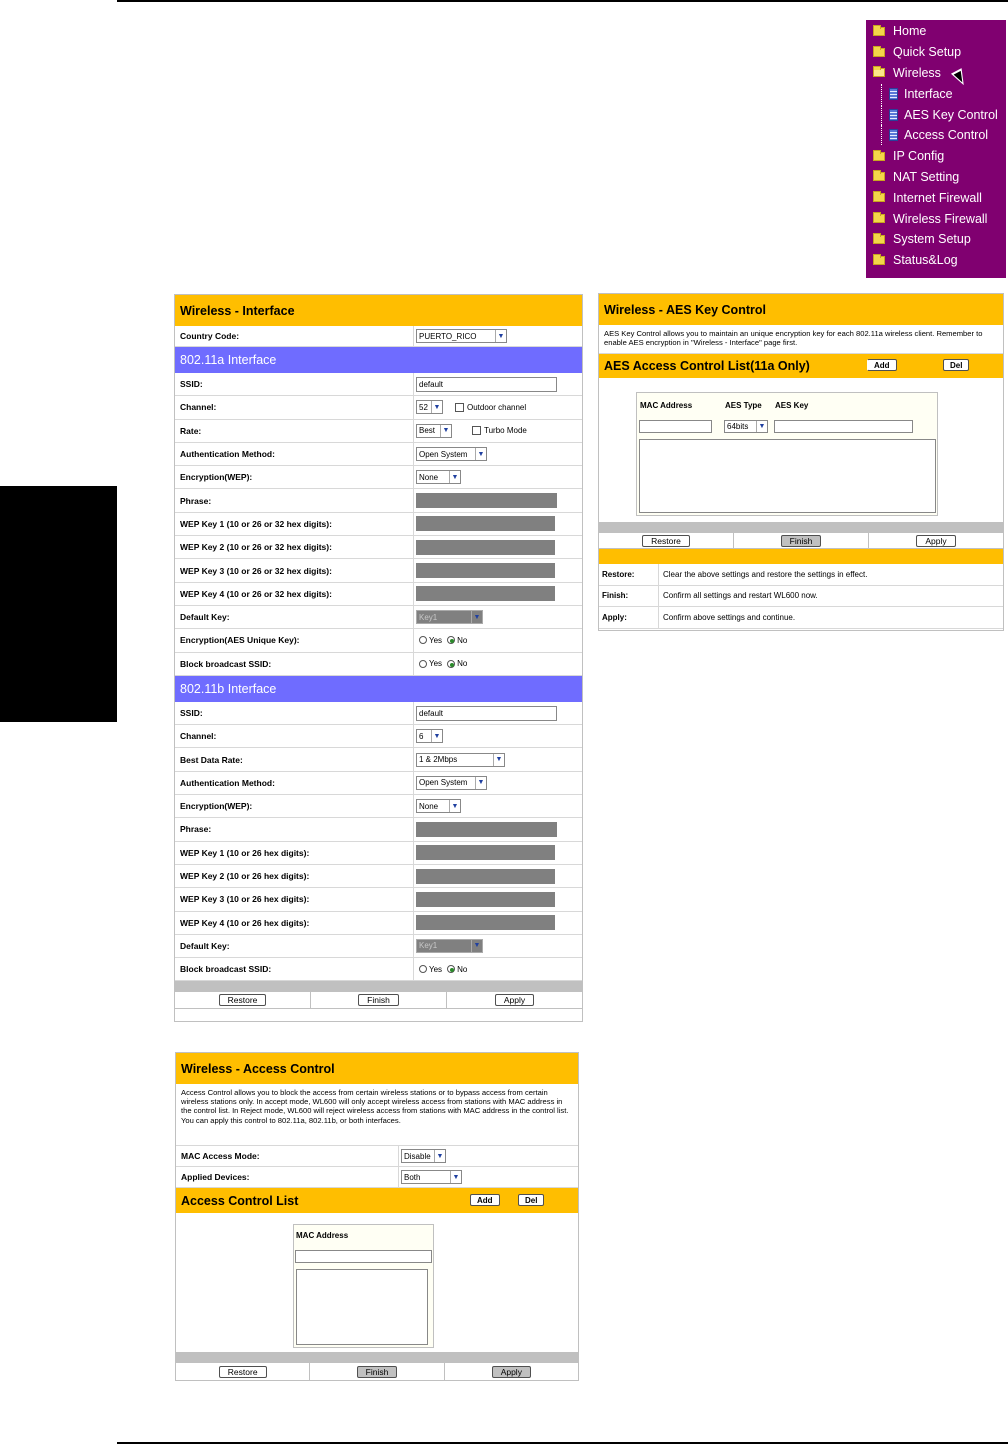 The height and width of the screenshot is (1448, 1008). Describe the element at coordinates (936, 197) in the screenshot. I see `nav-item-internet-firewall: Internet Firewall` at that location.